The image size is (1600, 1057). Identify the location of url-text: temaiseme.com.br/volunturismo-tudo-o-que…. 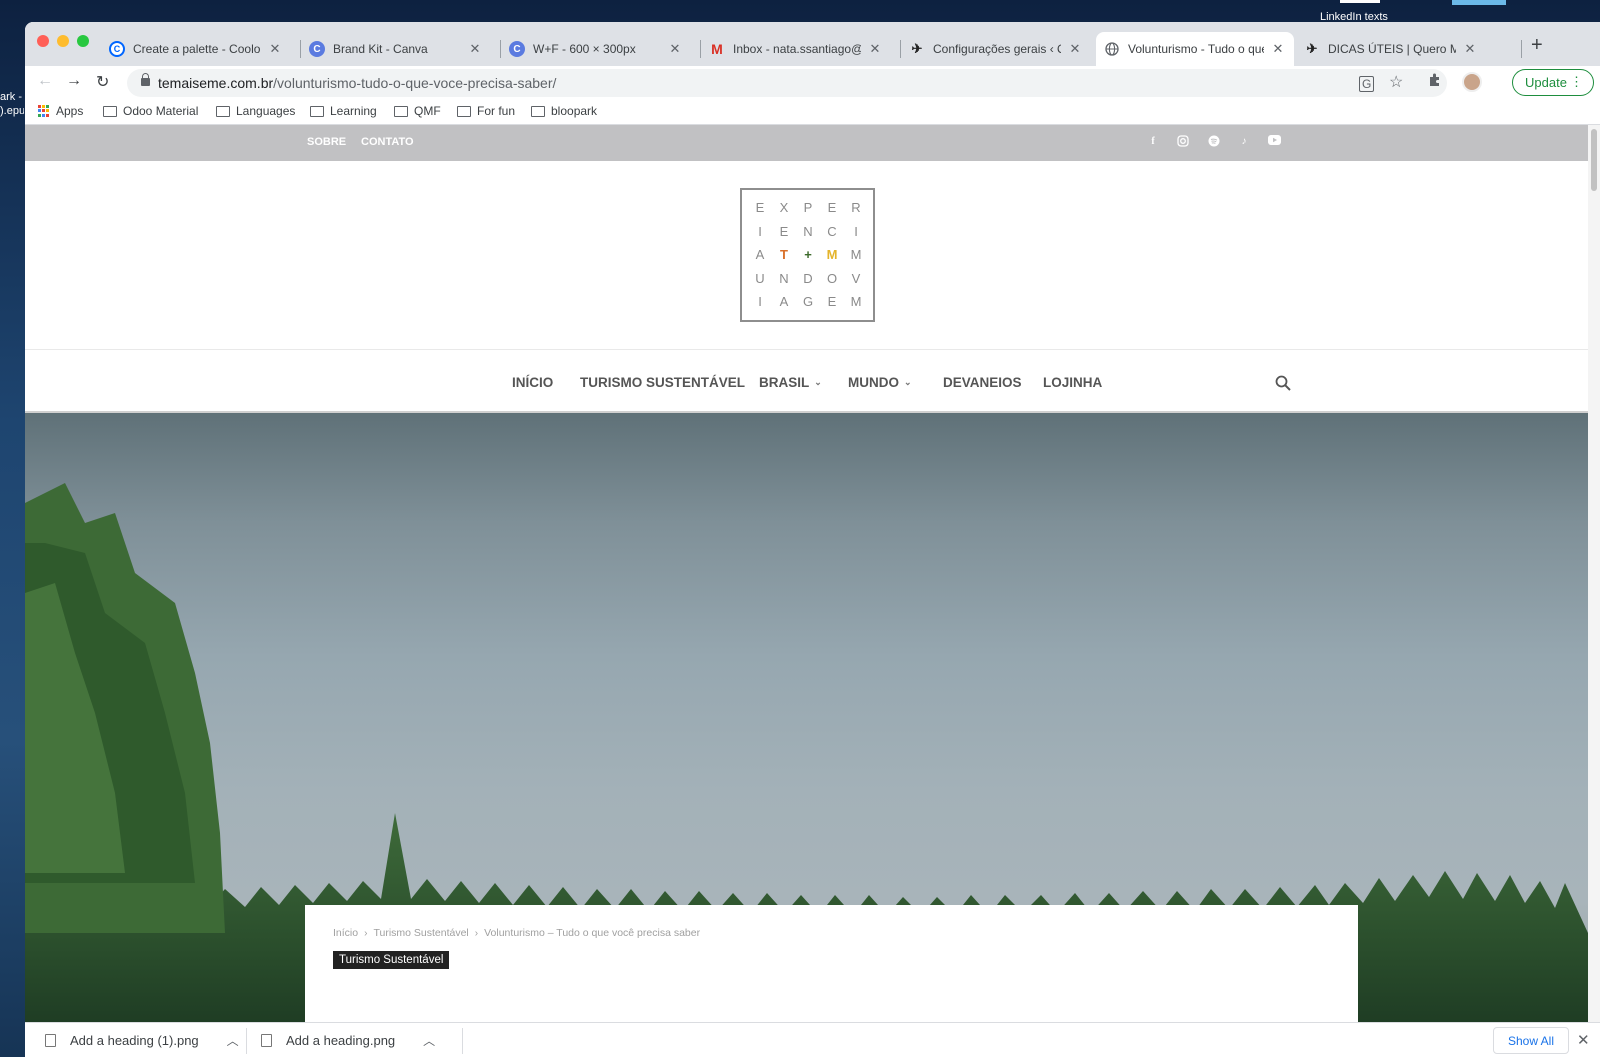
(357, 83).